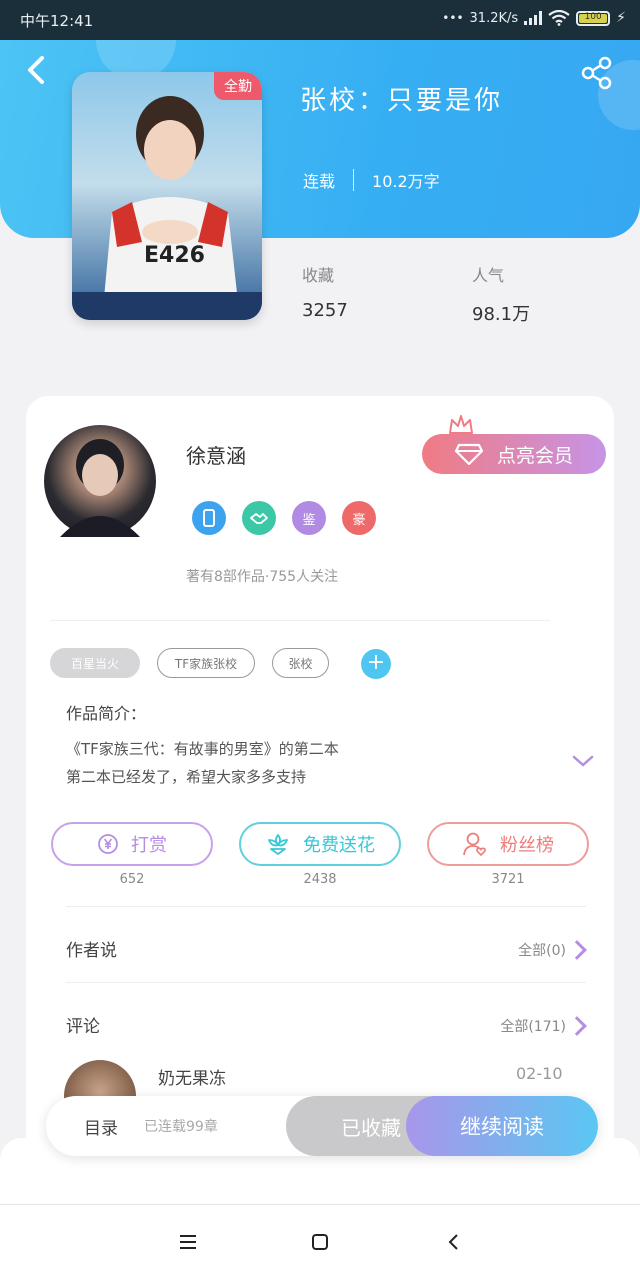 This screenshot has height=1280, width=640. I want to click on svg-text: E426, so click(174, 255).